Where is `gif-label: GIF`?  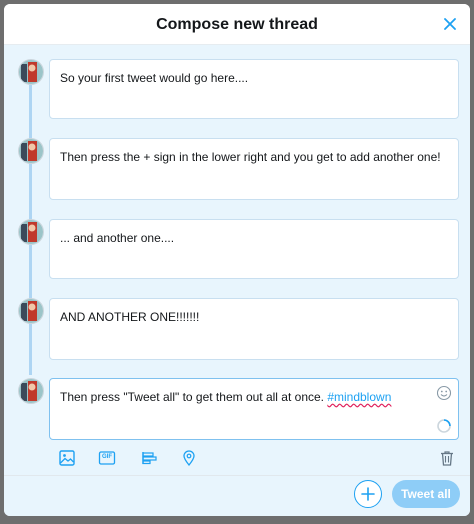 gif-label: GIF is located at coordinates (107, 457).